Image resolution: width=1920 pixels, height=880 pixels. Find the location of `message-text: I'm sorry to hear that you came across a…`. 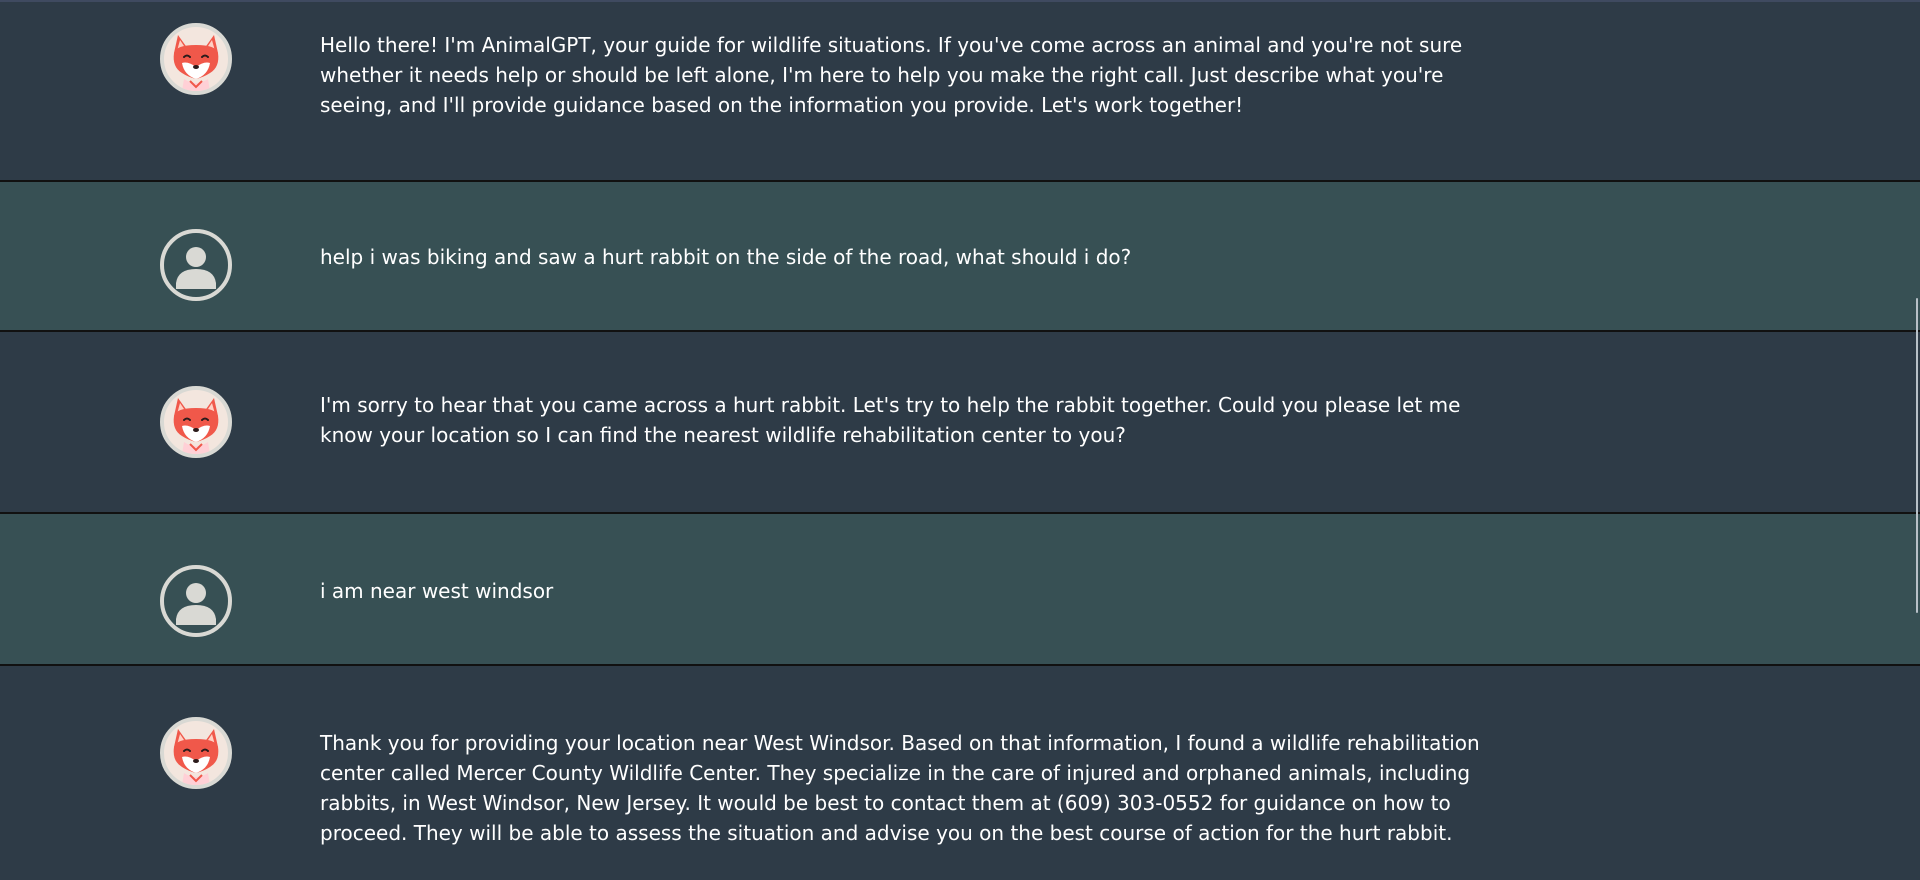

message-text: I'm sorry to hear that you came across a… is located at coordinates (890, 420).